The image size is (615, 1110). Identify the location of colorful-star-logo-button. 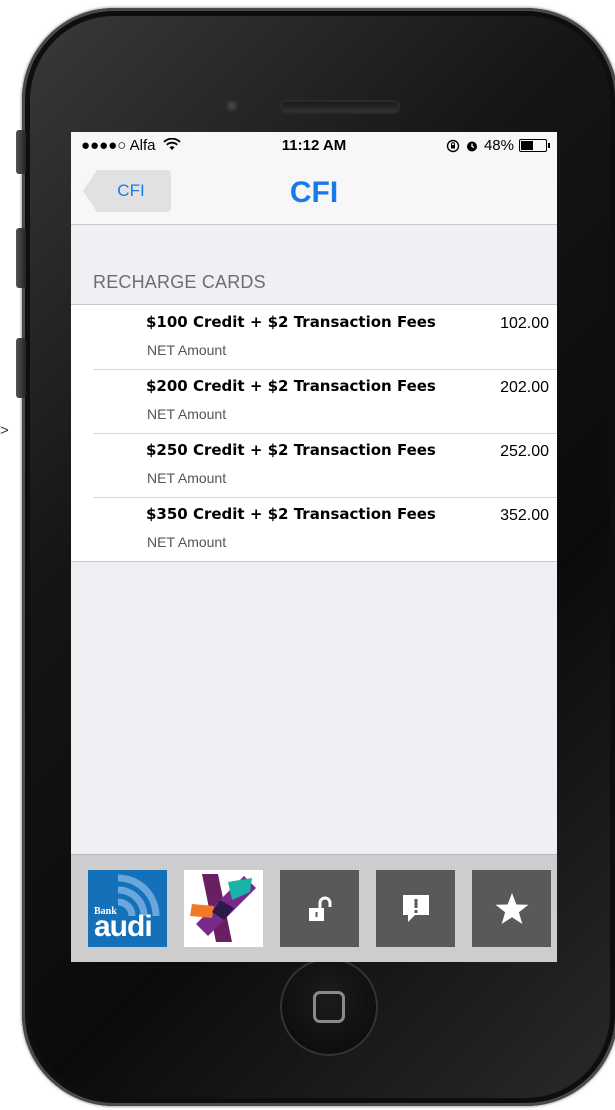
(223, 908).